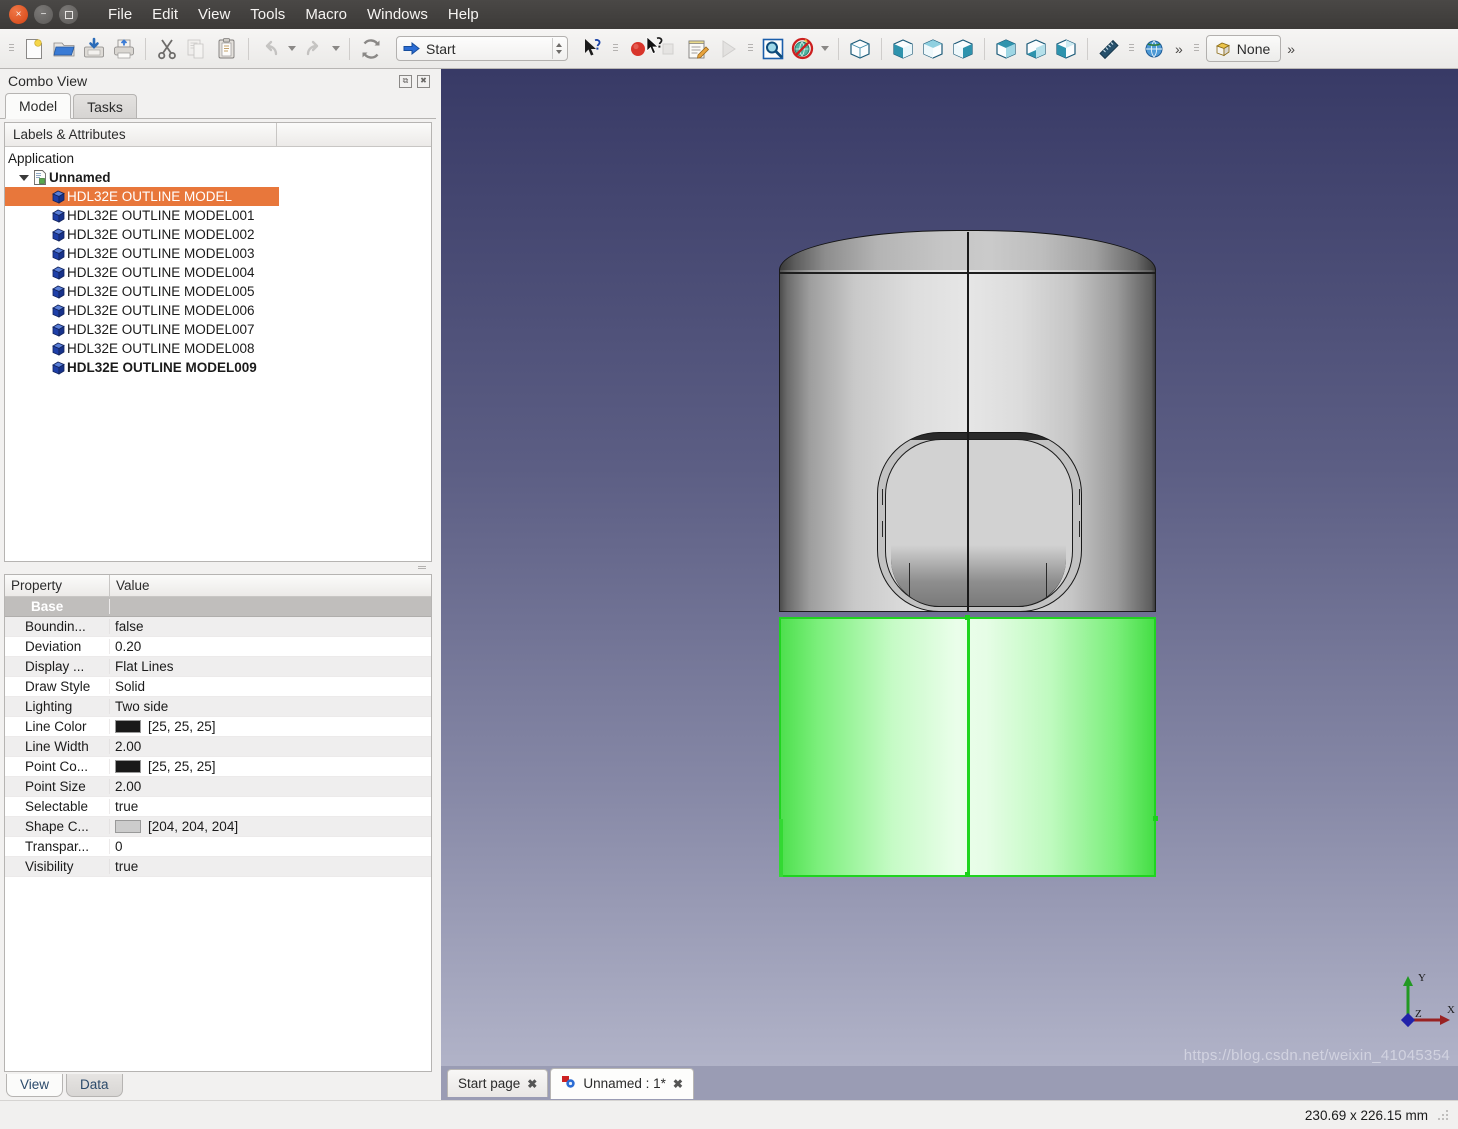 The width and height of the screenshot is (1458, 1129). Describe the element at coordinates (270, 666) in the screenshot. I see `property-value: Flat Lines` at that location.